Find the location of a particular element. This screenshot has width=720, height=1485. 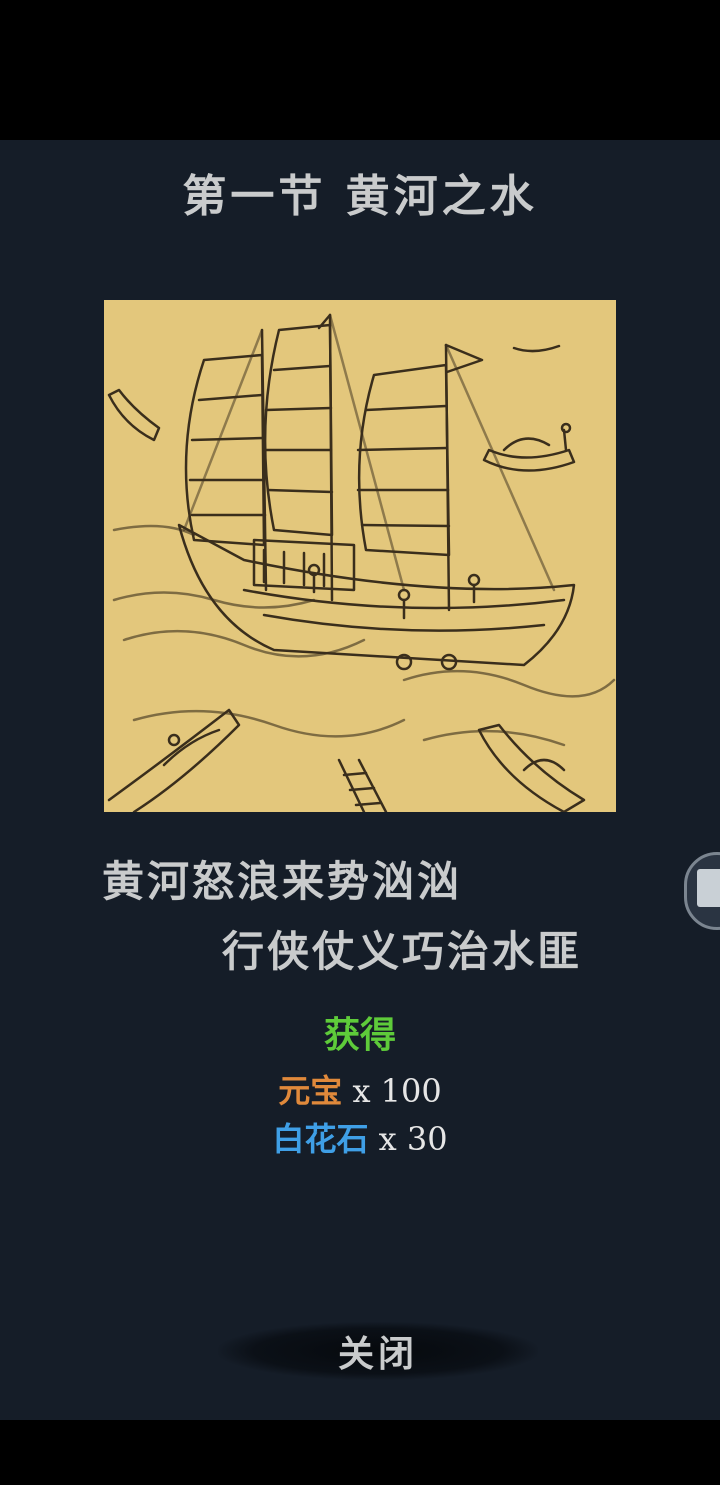

poem-line-1: 黄河怒浪来势汹汹 is located at coordinates (282, 881).